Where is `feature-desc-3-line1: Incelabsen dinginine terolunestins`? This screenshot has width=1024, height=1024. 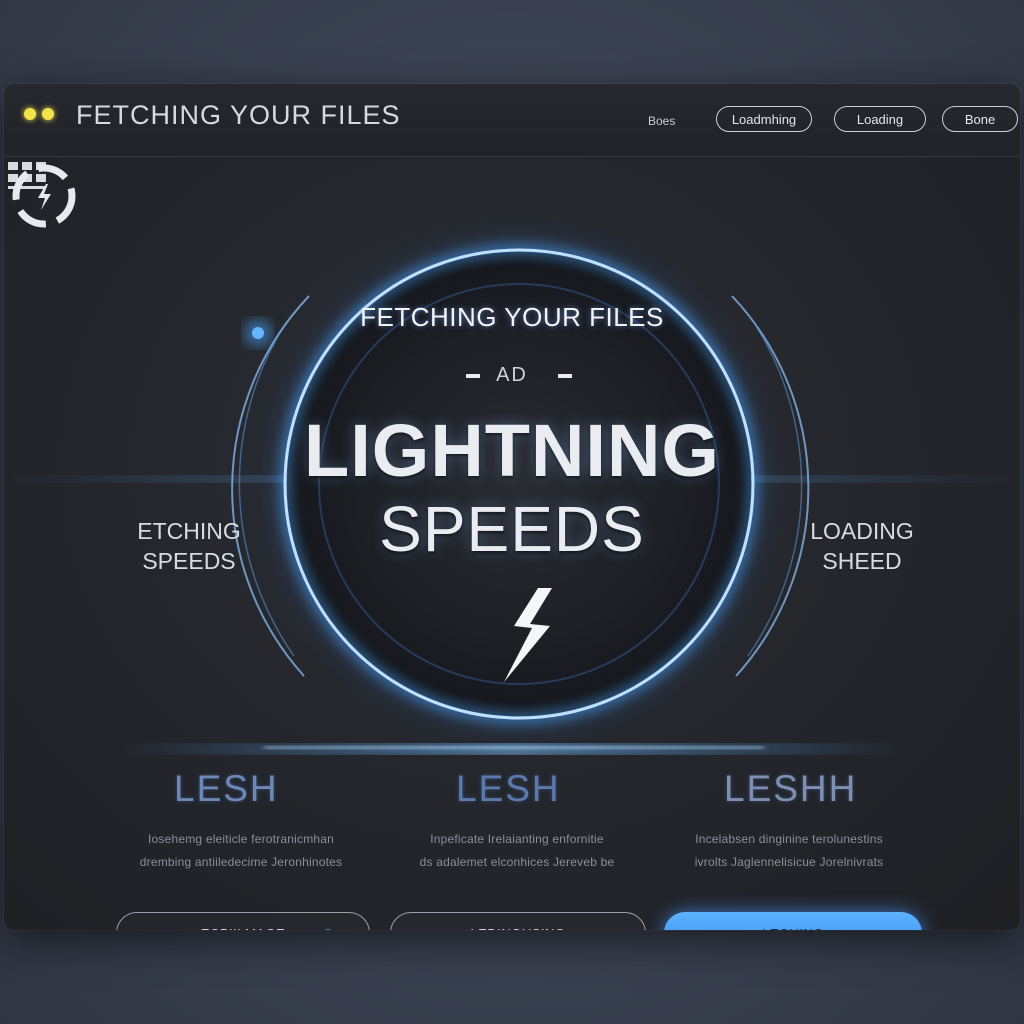
feature-desc-3-line1: Incelabsen dinginine terolunestins is located at coordinates (789, 839).